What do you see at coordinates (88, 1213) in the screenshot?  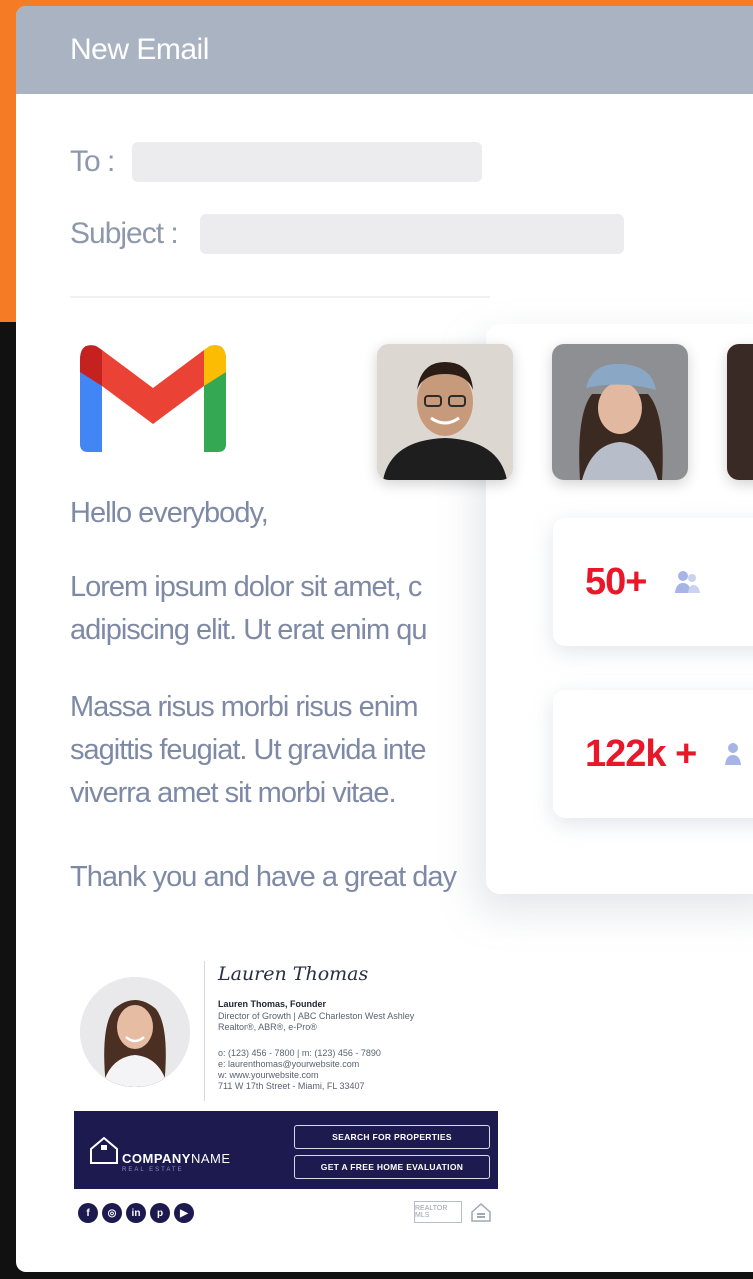 I see `facebook-icon: f` at bounding box center [88, 1213].